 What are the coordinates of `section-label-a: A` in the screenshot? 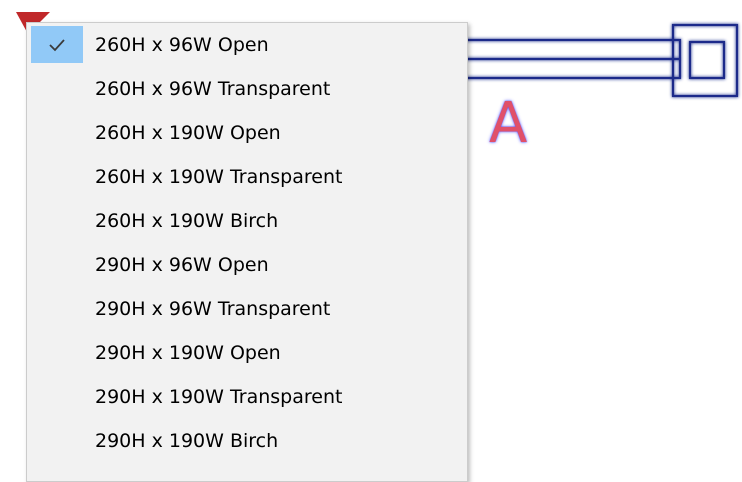 It's located at (508, 123).